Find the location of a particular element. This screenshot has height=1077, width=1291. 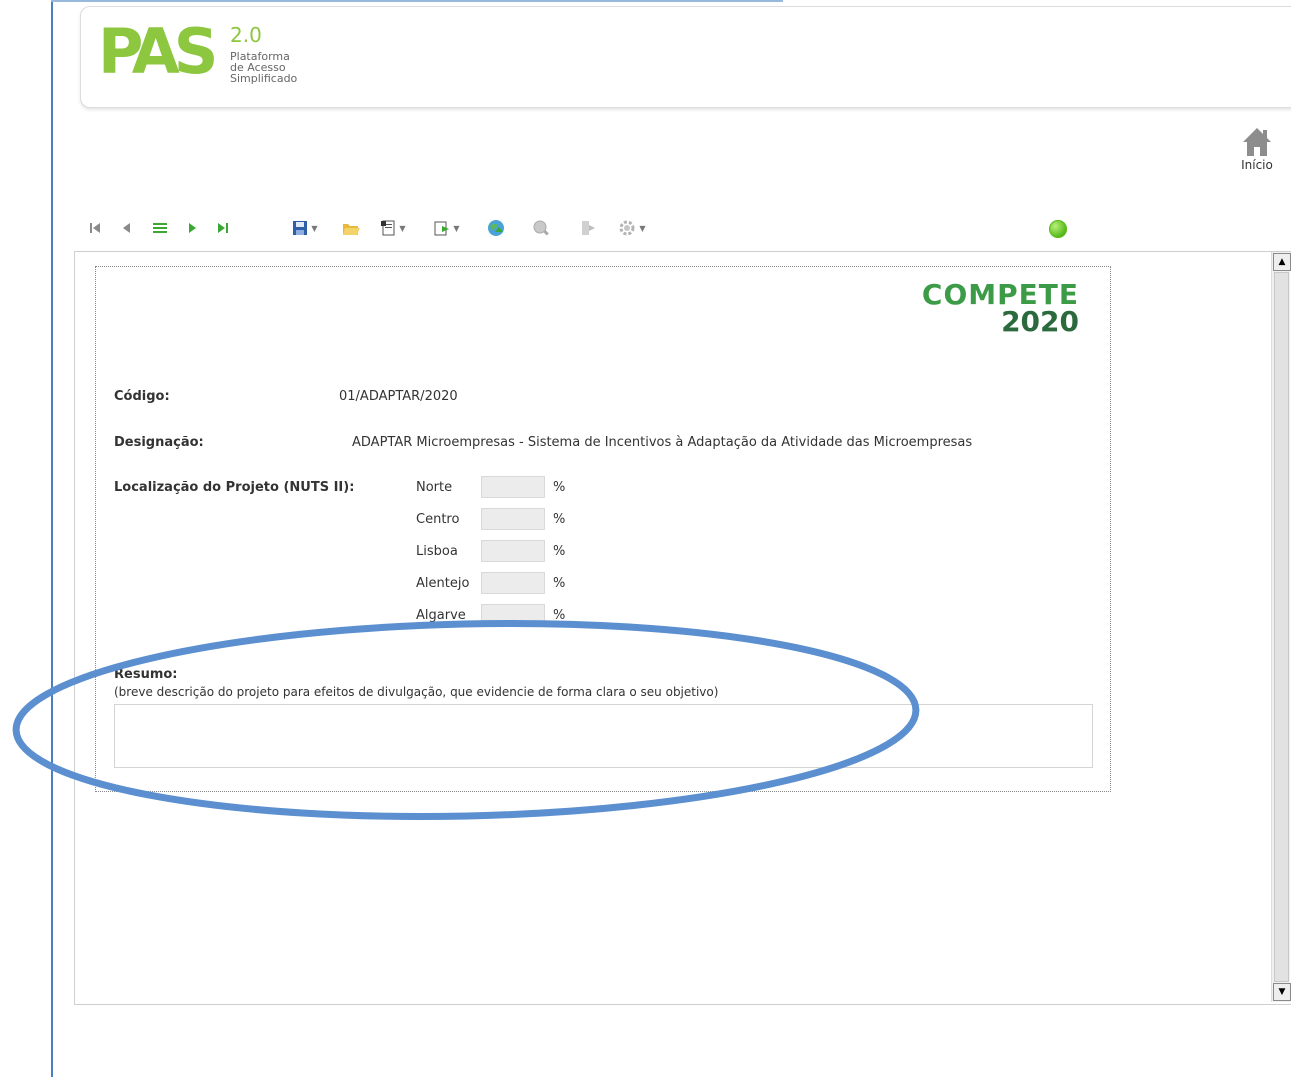

open-folder-icon is located at coordinates (351, 228).